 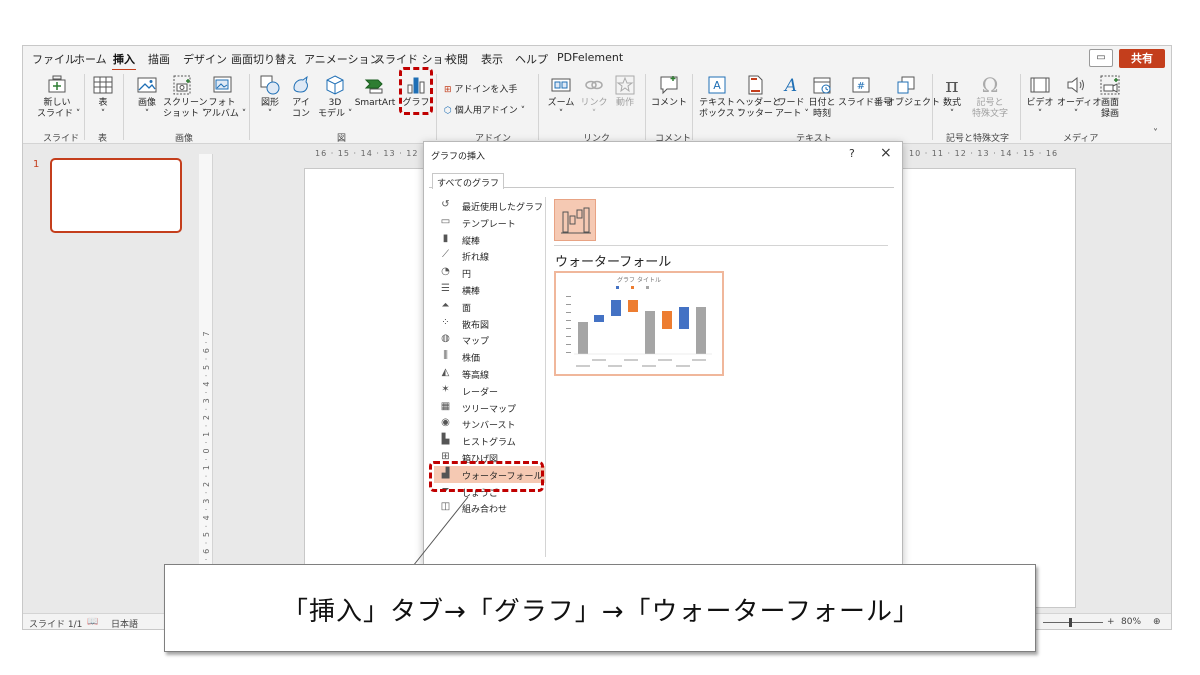 I want to click on link-button: リンク ˅, so click(x=594, y=97).